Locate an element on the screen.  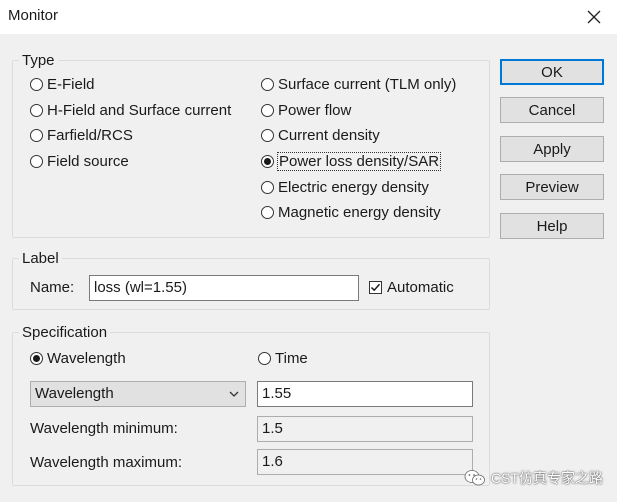
radio-h-field-surface-current: H-Field and Surface current is located at coordinates (130, 110).